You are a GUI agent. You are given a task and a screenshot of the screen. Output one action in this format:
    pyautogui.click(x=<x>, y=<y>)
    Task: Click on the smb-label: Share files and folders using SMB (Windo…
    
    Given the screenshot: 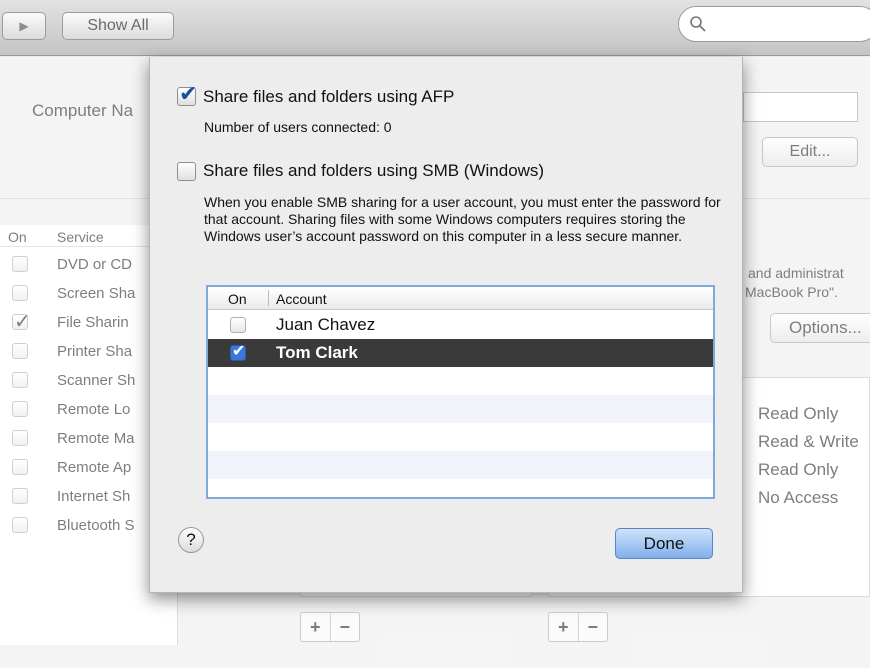 What is the action you would take?
    pyautogui.click(x=373, y=171)
    